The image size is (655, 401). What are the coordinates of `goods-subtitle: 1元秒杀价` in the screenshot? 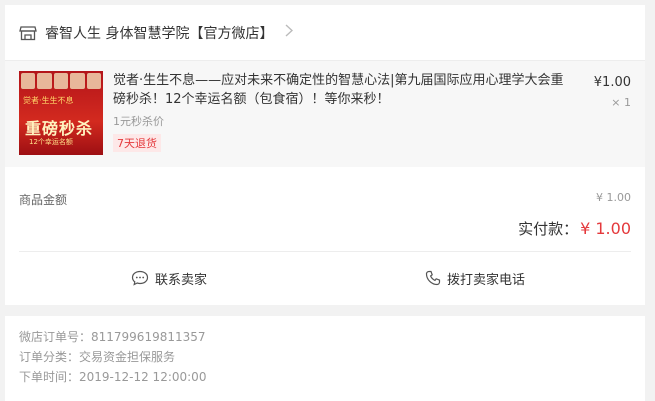 It's located at (138, 121).